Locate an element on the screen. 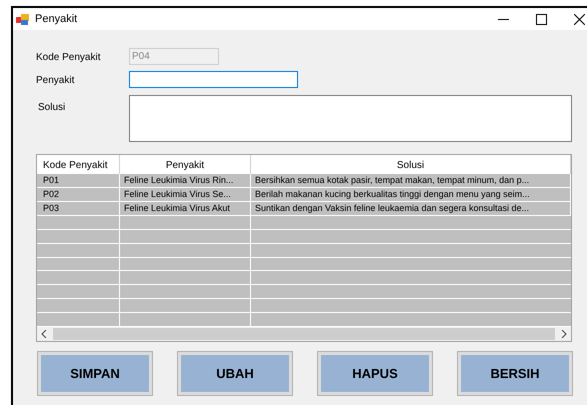 Image resolution: width=587 pixels, height=405 pixels. table-cell: P03 is located at coordinates (78, 208).